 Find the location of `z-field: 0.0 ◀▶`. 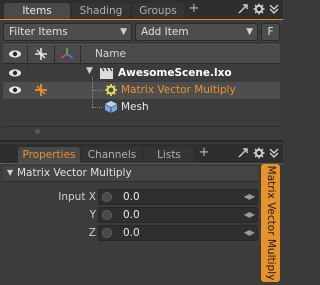

z-field: 0.0 ◀▶ is located at coordinates (178, 233).